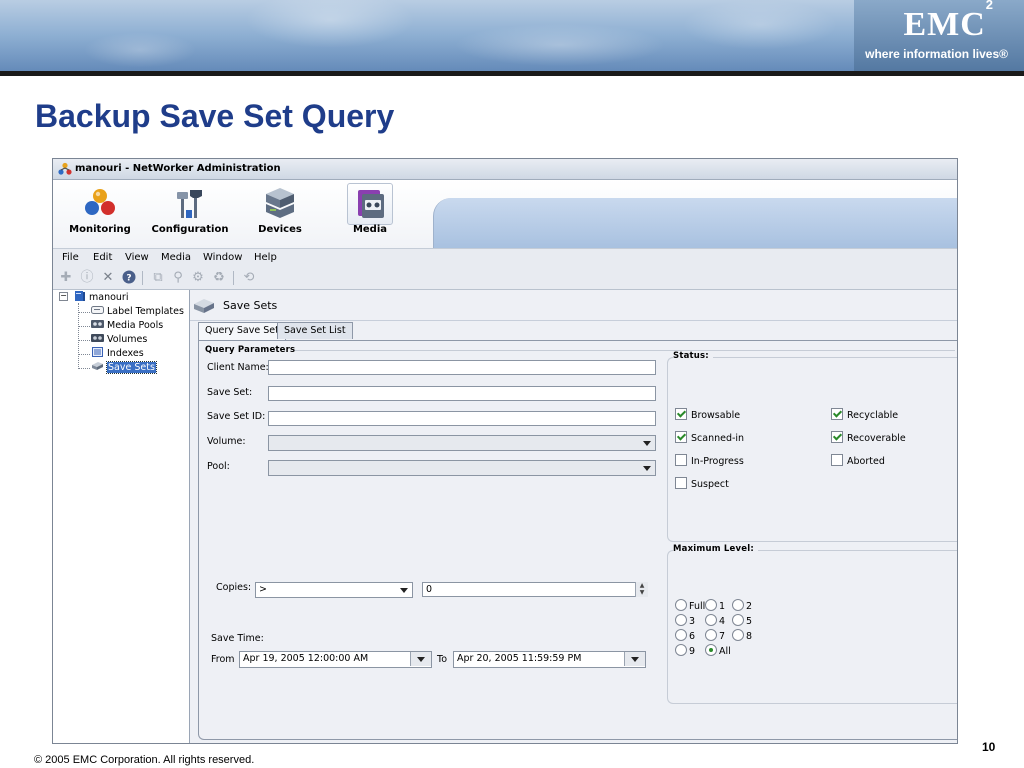 Image resolution: width=1024 pixels, height=768 pixels. I want to click on recoverable-checkbox: Recoverable, so click(868, 437).